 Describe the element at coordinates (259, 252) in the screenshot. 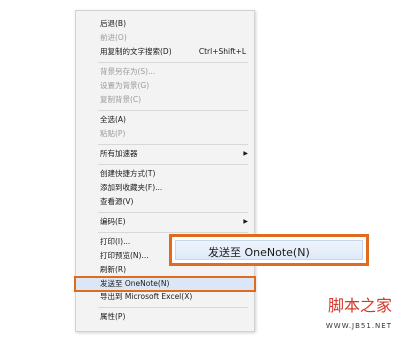

I see `zoom-callout-label: 发送至 OneNote(N)` at that location.